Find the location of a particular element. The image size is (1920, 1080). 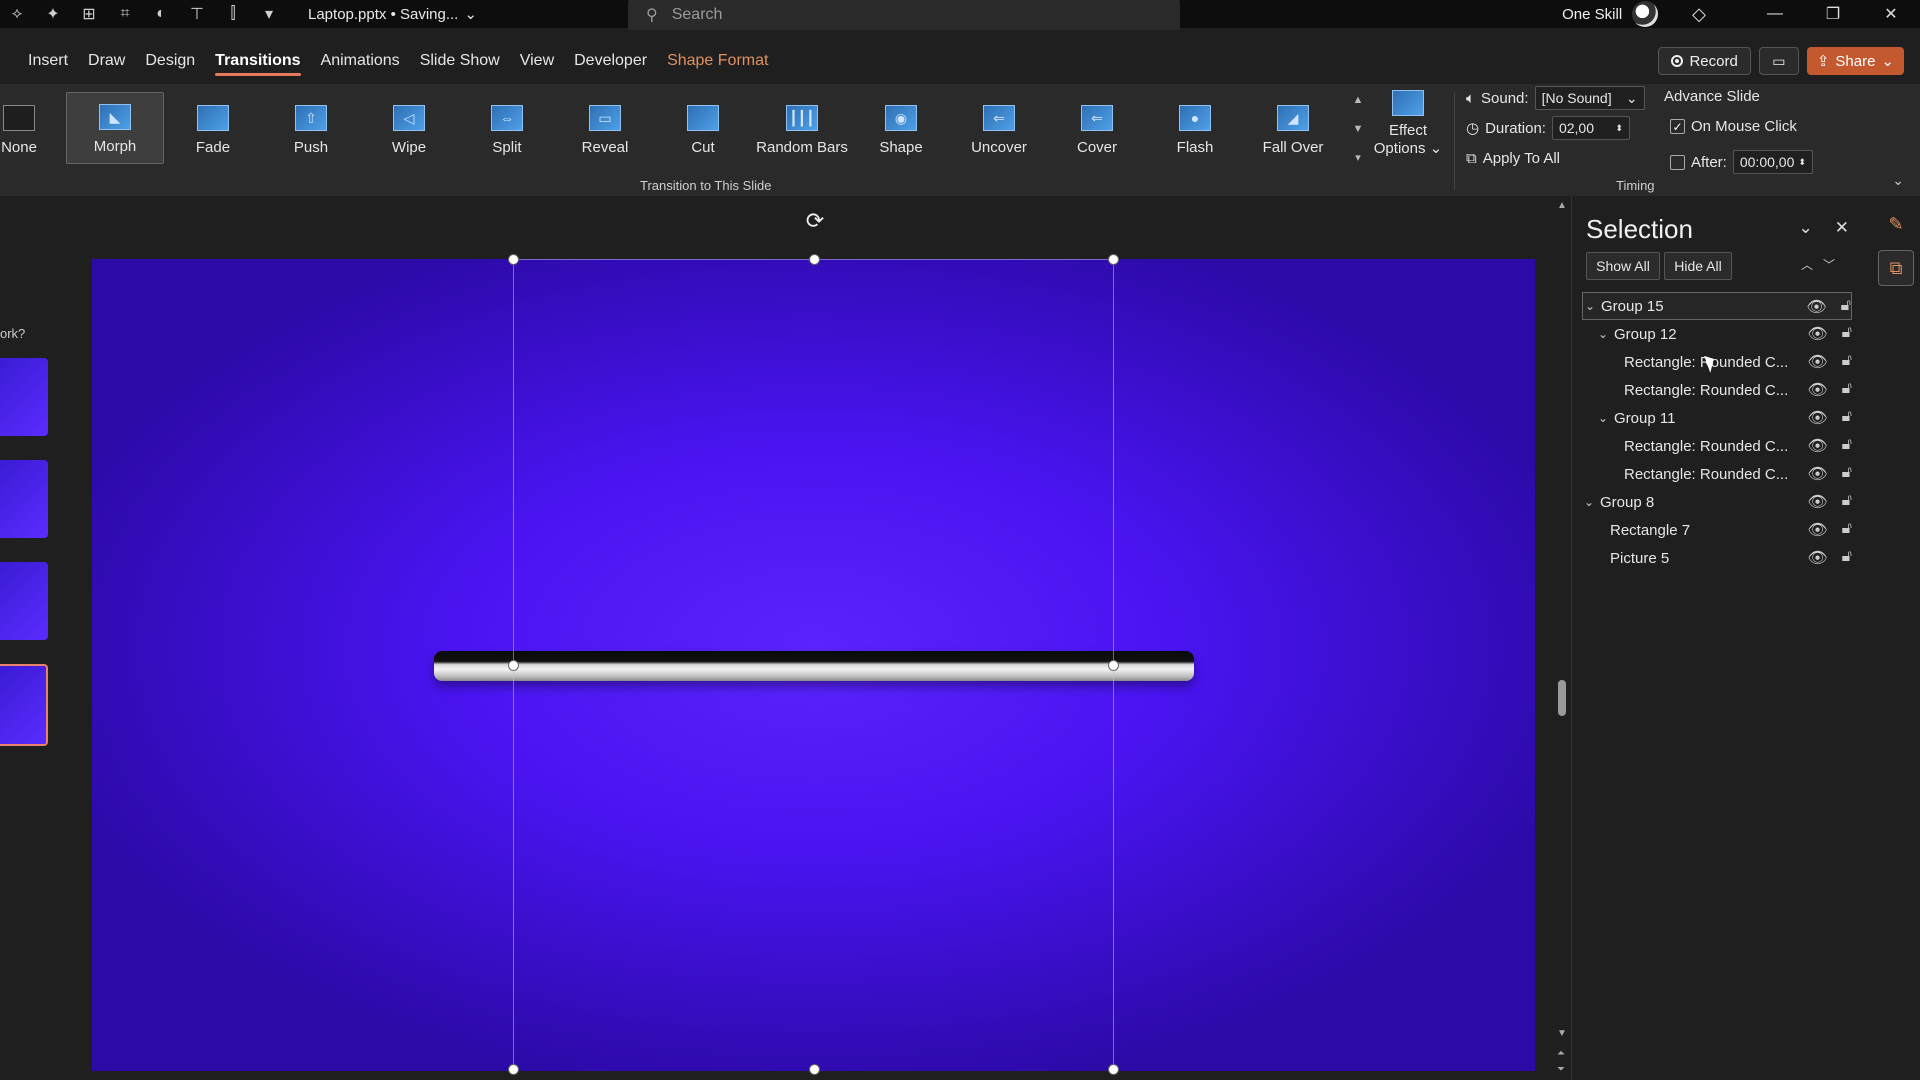

tab-shape-format: Shape Format is located at coordinates (717, 61).